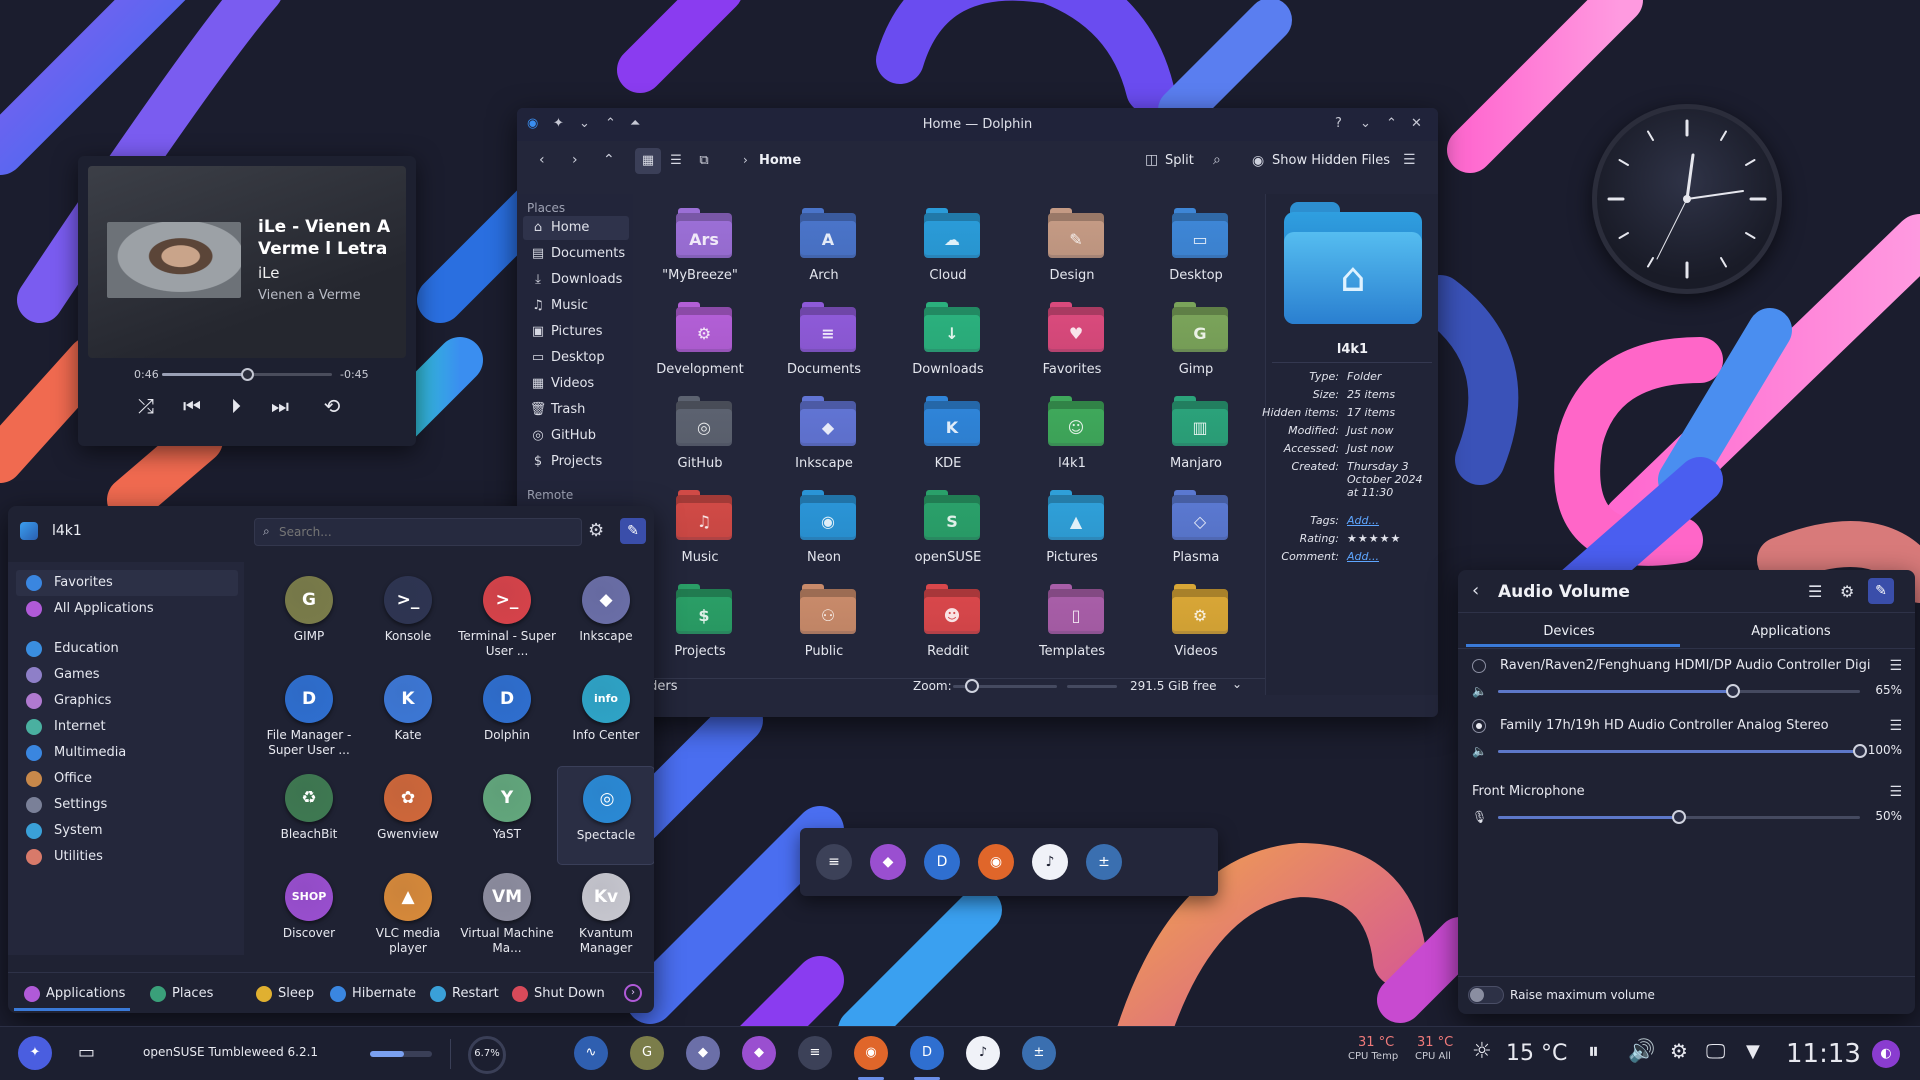 The height and width of the screenshot is (1080, 1920). What do you see at coordinates (605, 815) in the screenshot?
I see `app-spectacle: ◎ Spectacle` at bounding box center [605, 815].